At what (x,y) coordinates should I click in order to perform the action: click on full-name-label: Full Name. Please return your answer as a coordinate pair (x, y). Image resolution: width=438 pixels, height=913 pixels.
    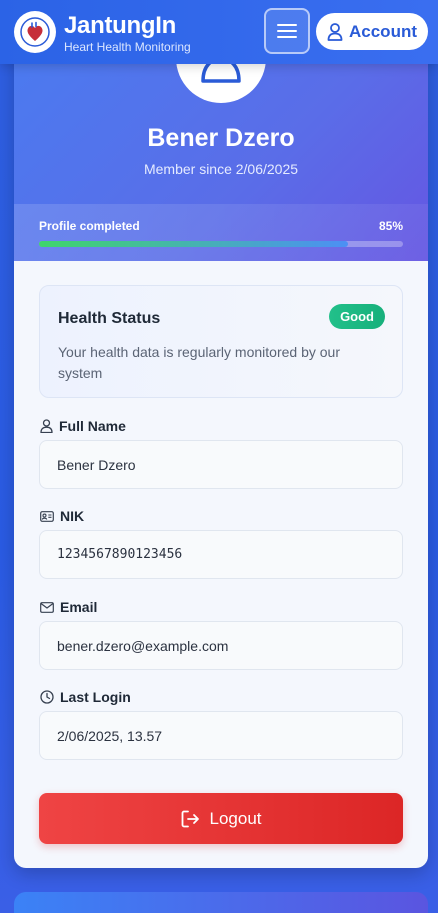
    Looking at the image, I should click on (83, 426).